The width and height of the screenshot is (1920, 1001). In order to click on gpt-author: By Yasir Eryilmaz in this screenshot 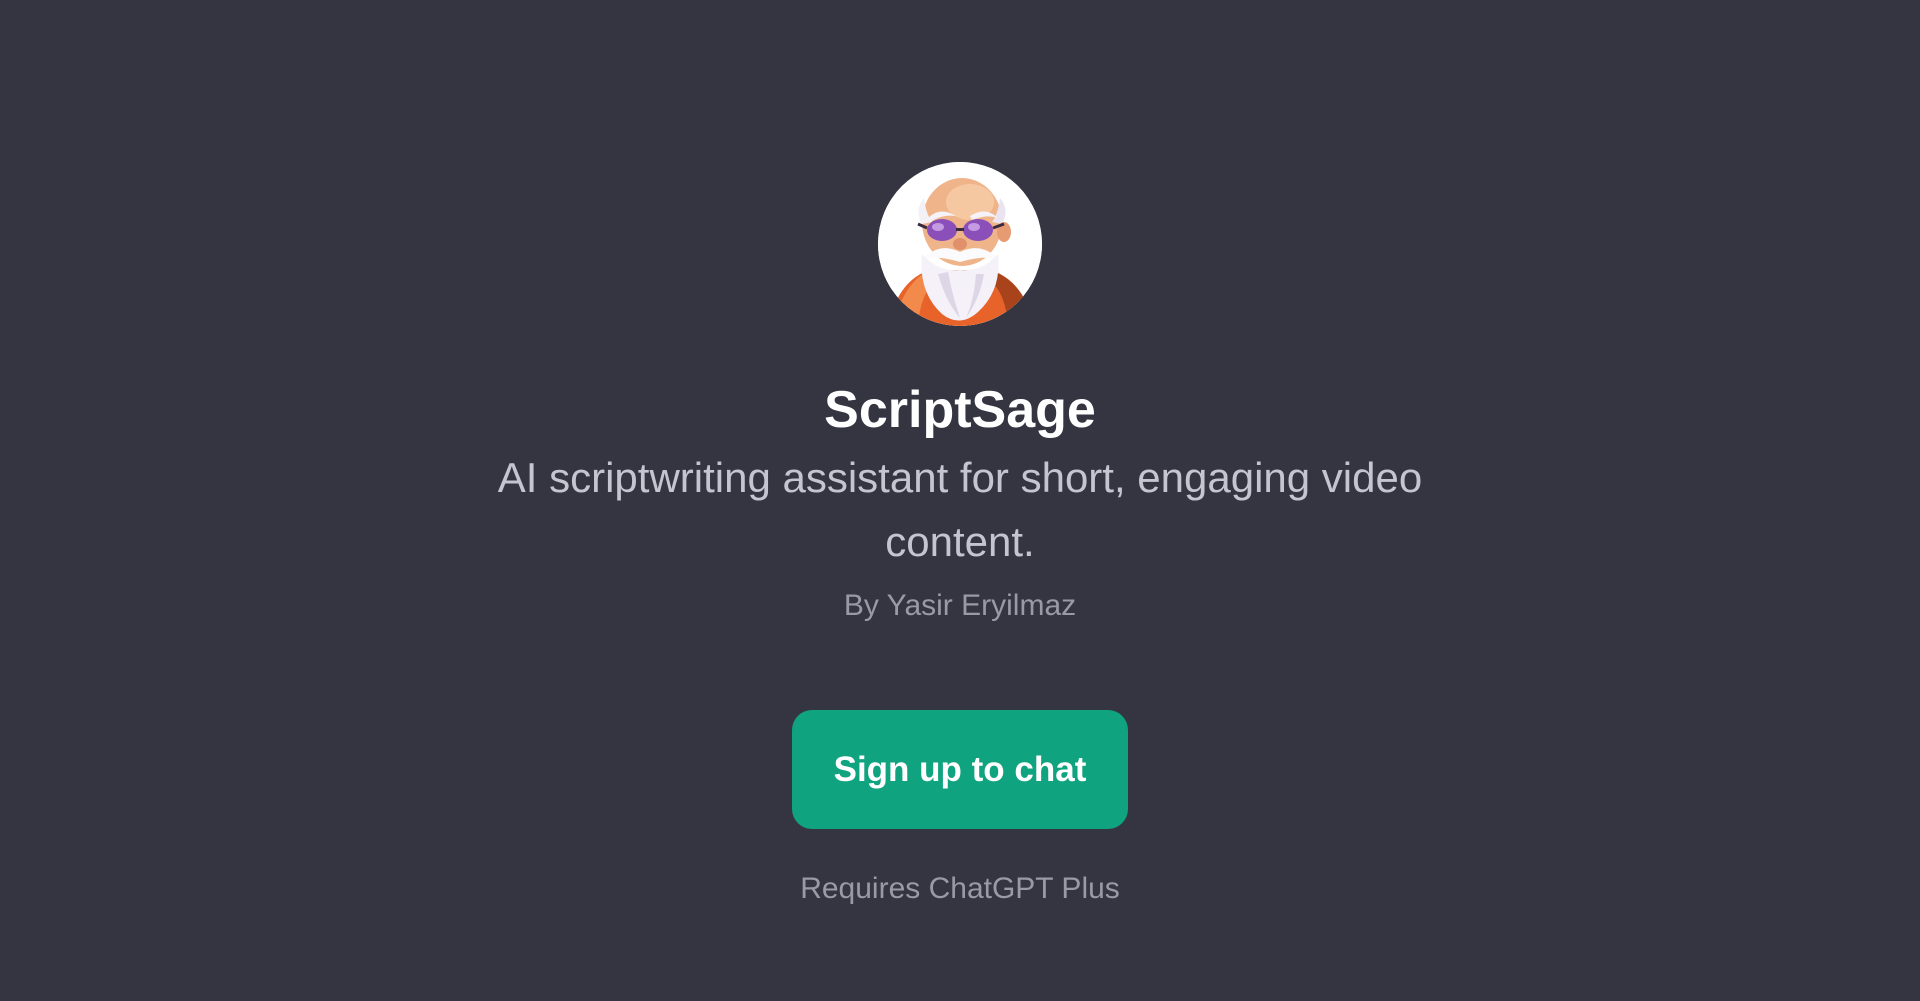, I will do `click(960, 605)`.